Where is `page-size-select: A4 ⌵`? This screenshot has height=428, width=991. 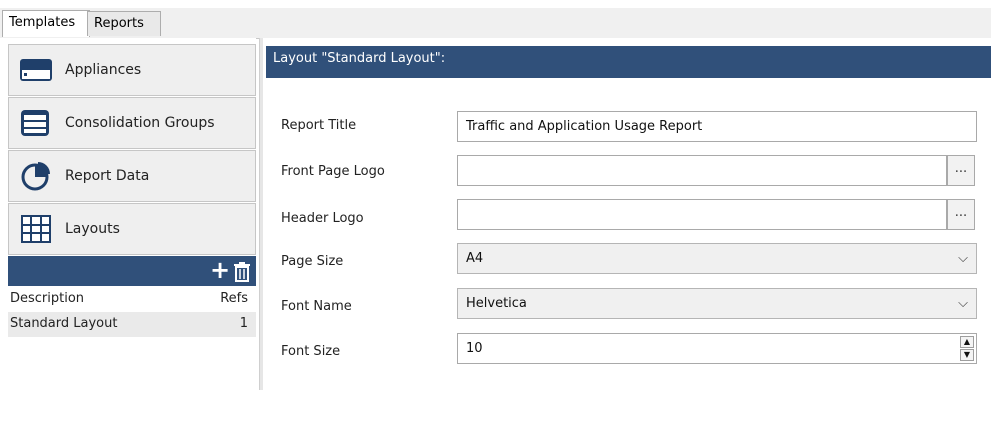
page-size-select: A4 ⌵ is located at coordinates (717, 258).